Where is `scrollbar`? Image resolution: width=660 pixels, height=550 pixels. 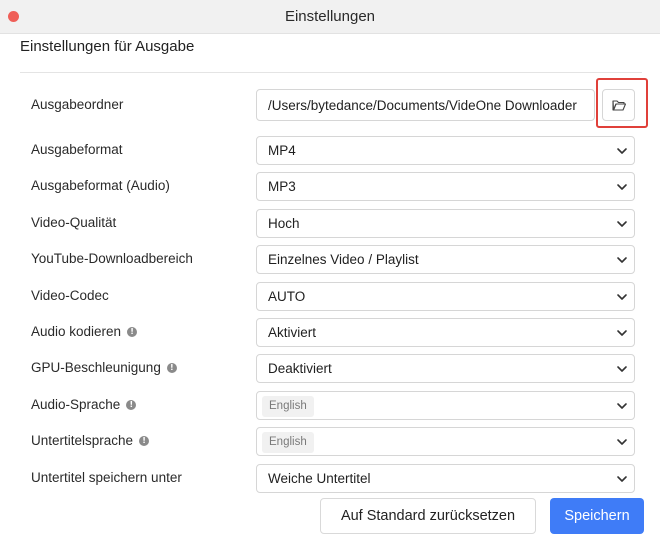
scrollbar is located at coordinates (656, 275).